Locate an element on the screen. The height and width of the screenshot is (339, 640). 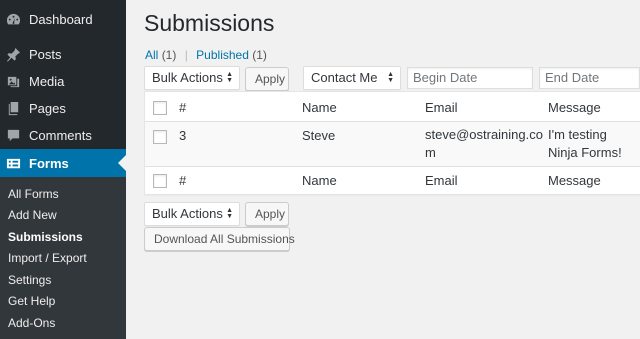
footer-id: # is located at coordinates (182, 180).